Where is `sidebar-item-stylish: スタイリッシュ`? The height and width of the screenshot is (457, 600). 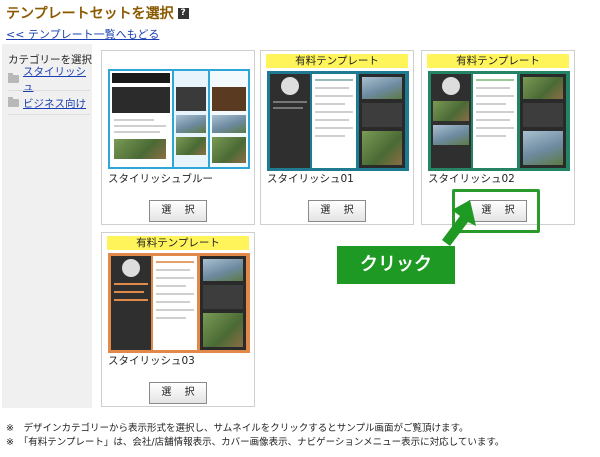
sidebar-item-stylish: スタイリッシュ is located at coordinates (49, 79).